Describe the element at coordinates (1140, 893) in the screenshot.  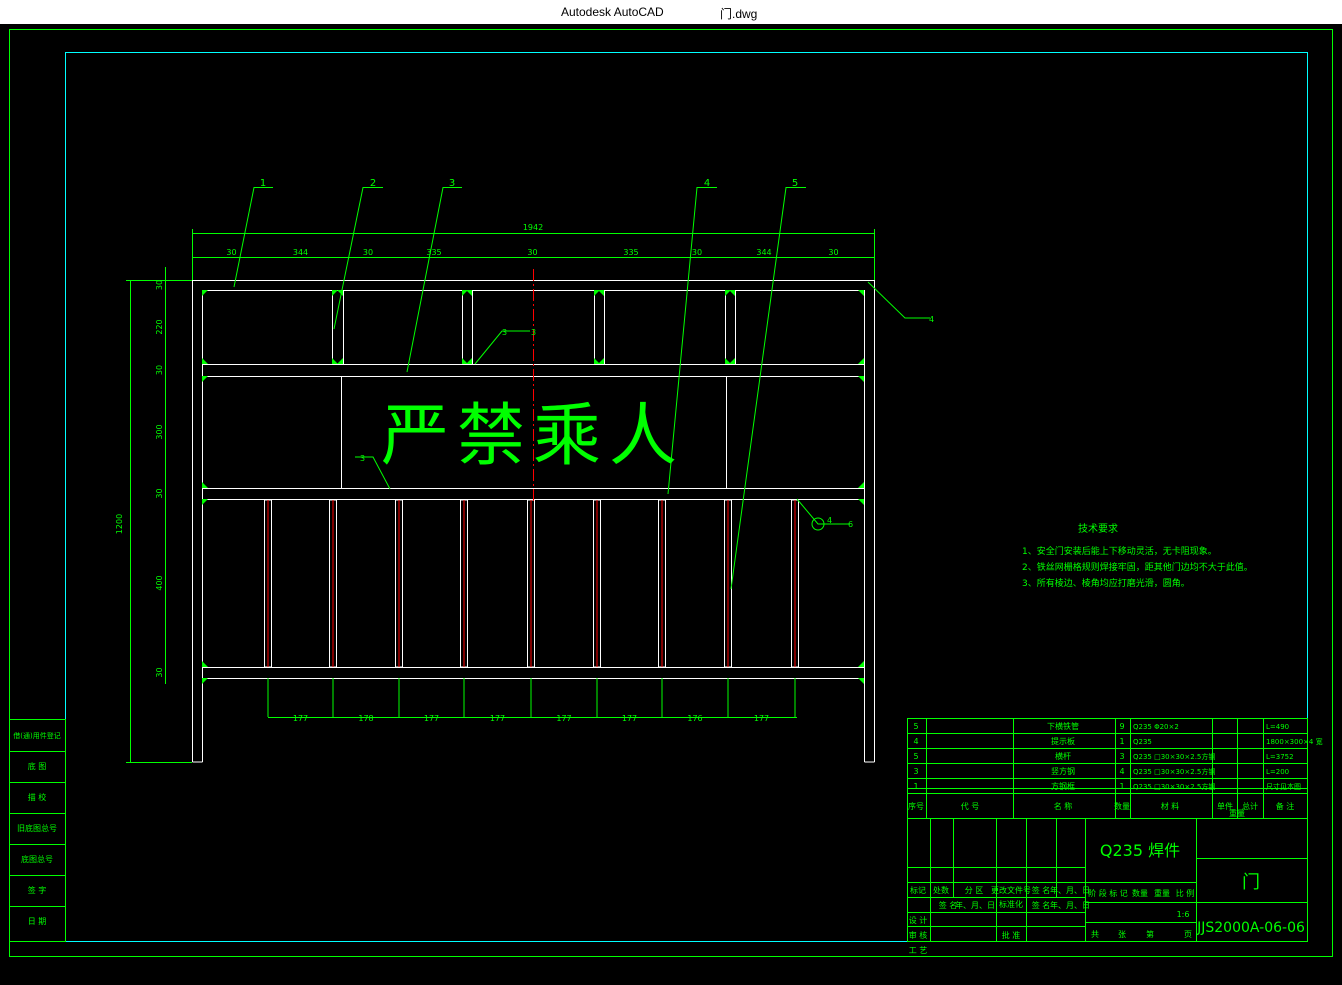
I see `tb-stage-label: 数量` at that location.